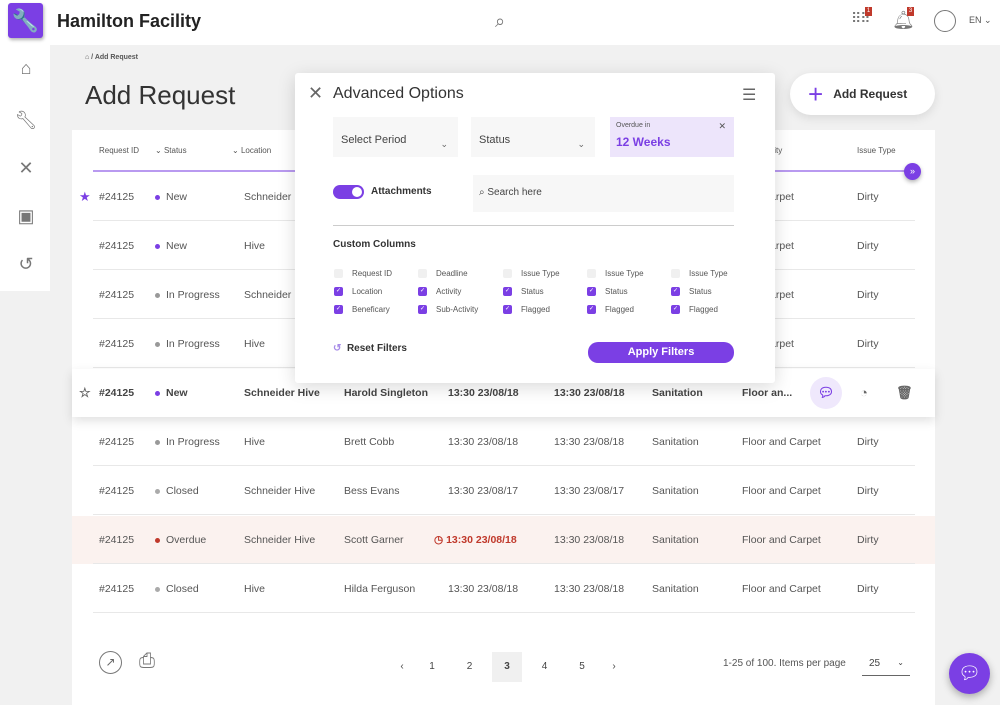 Image resolution: width=1000 pixels, height=705 pixels. Describe the element at coordinates (457, 309) in the screenshot. I see `checkbox-label: Sub-Activity` at that location.